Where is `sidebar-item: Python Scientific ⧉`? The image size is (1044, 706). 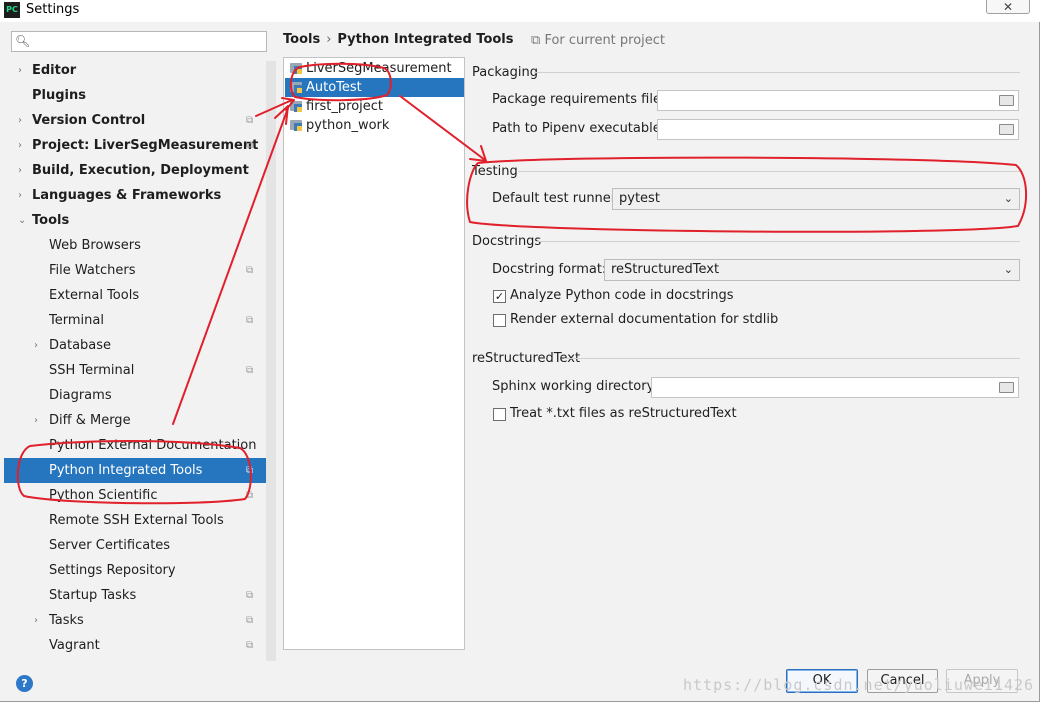 sidebar-item: Python Scientific ⧉ is located at coordinates (138, 495).